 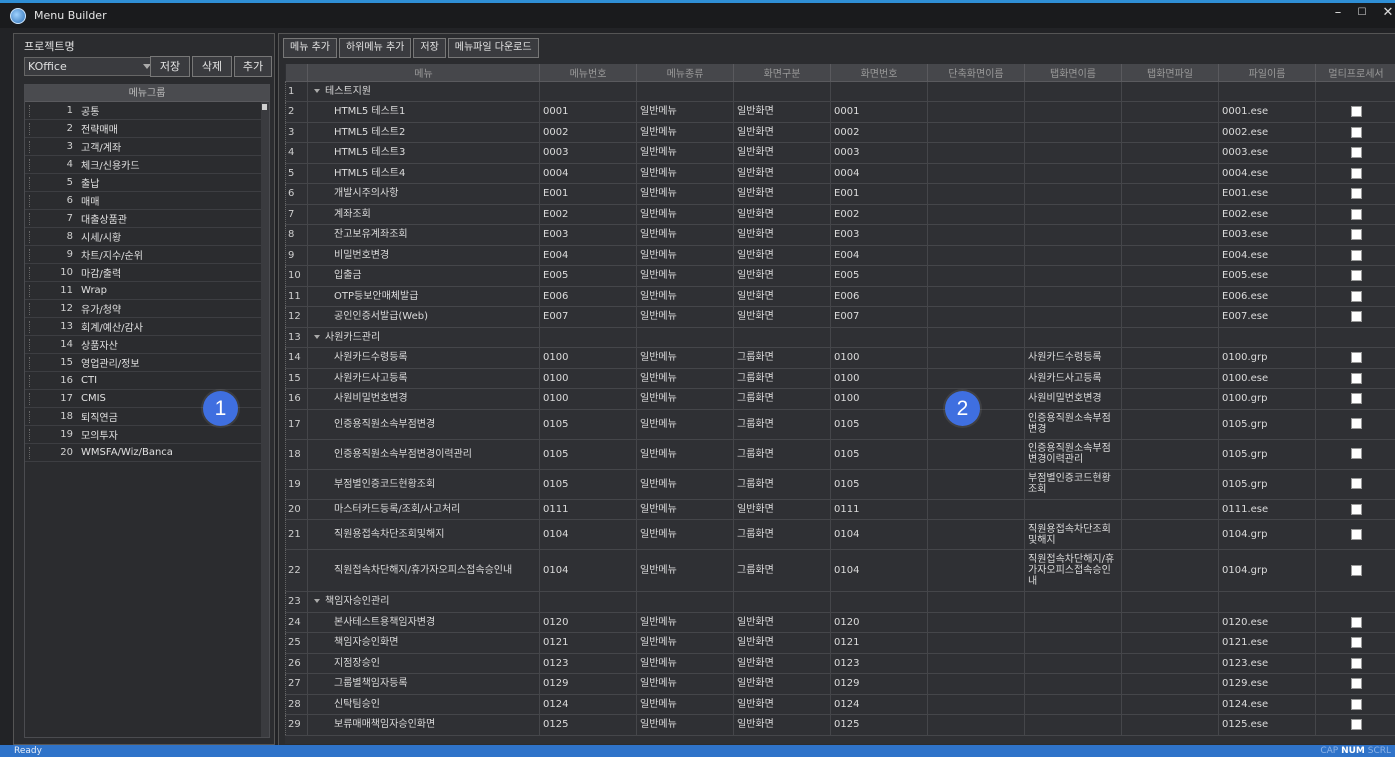 I want to click on menu-group-item: 9 차트/지수/순위, so click(x=147, y=255).